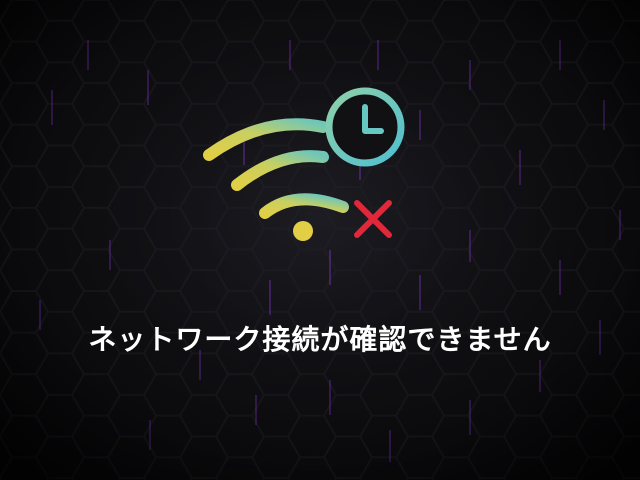 The height and width of the screenshot is (480, 640). I want to click on close-x-icon, so click(373, 219).